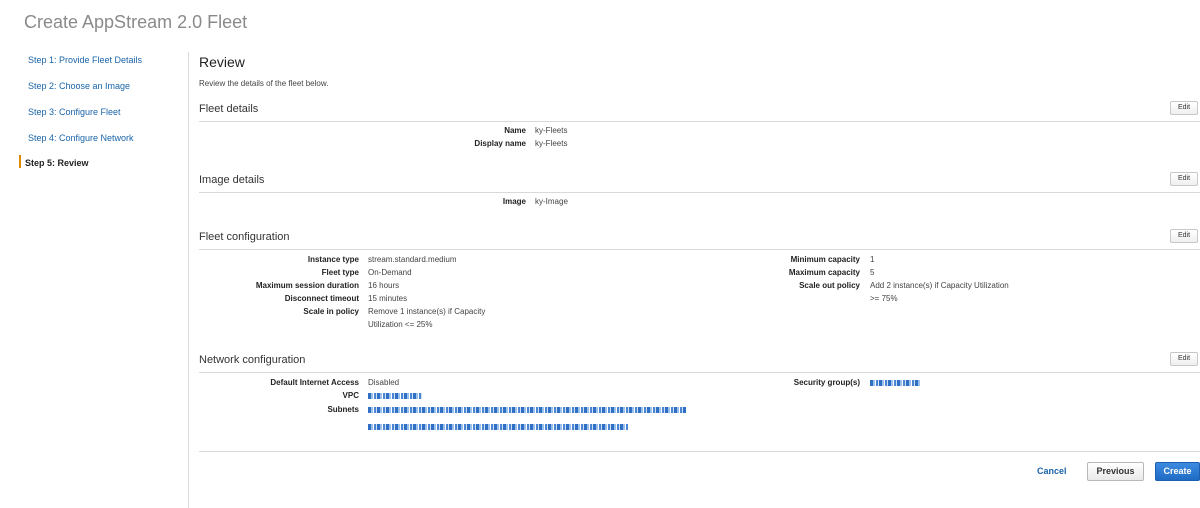 This screenshot has width=1200, height=508. I want to click on step-5-current: Step 5: Review, so click(57, 163).